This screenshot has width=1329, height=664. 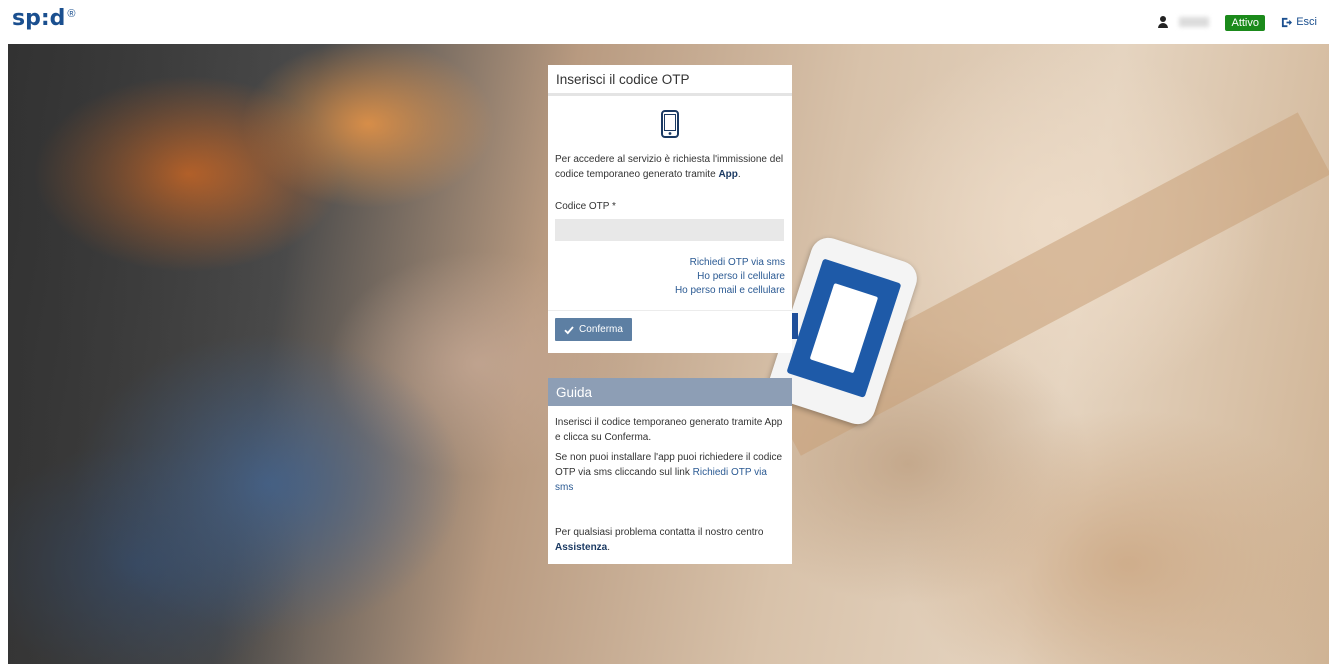 What do you see at coordinates (71, 14) in the screenshot?
I see `registered-mark: ®` at bounding box center [71, 14].